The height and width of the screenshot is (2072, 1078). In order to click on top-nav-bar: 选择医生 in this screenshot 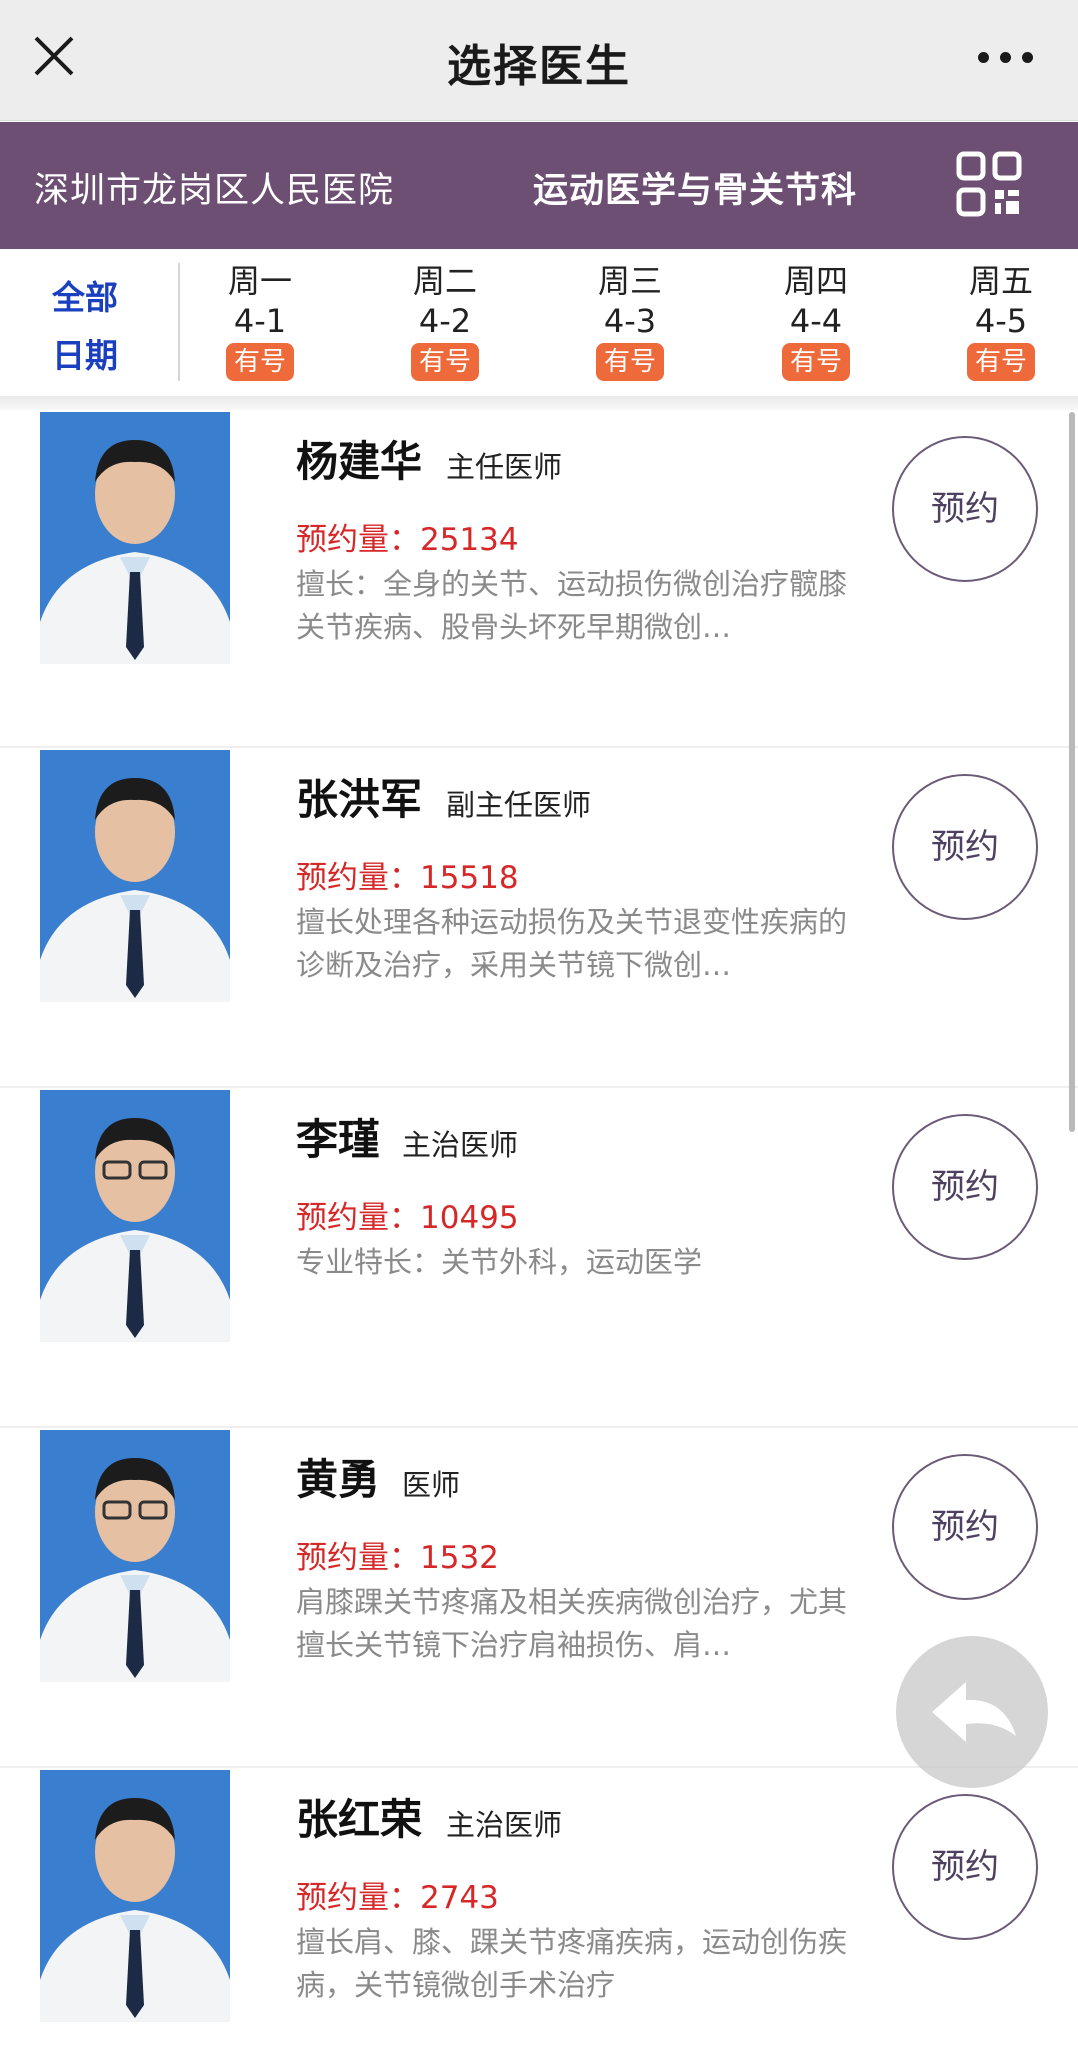, I will do `click(539, 60)`.